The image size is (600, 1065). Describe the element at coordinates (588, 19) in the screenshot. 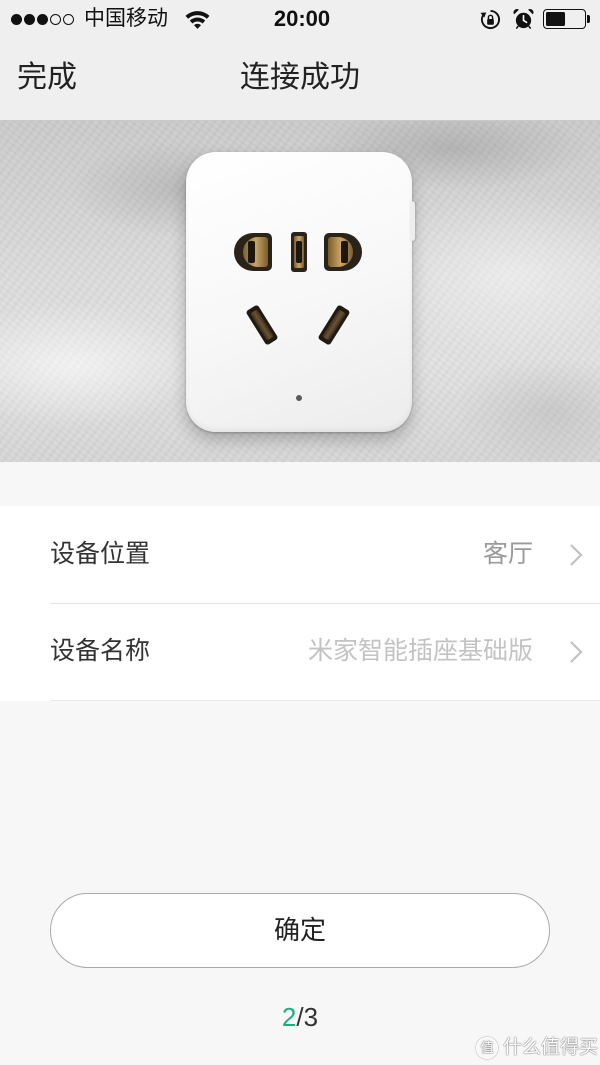

I see `battery-nub` at that location.